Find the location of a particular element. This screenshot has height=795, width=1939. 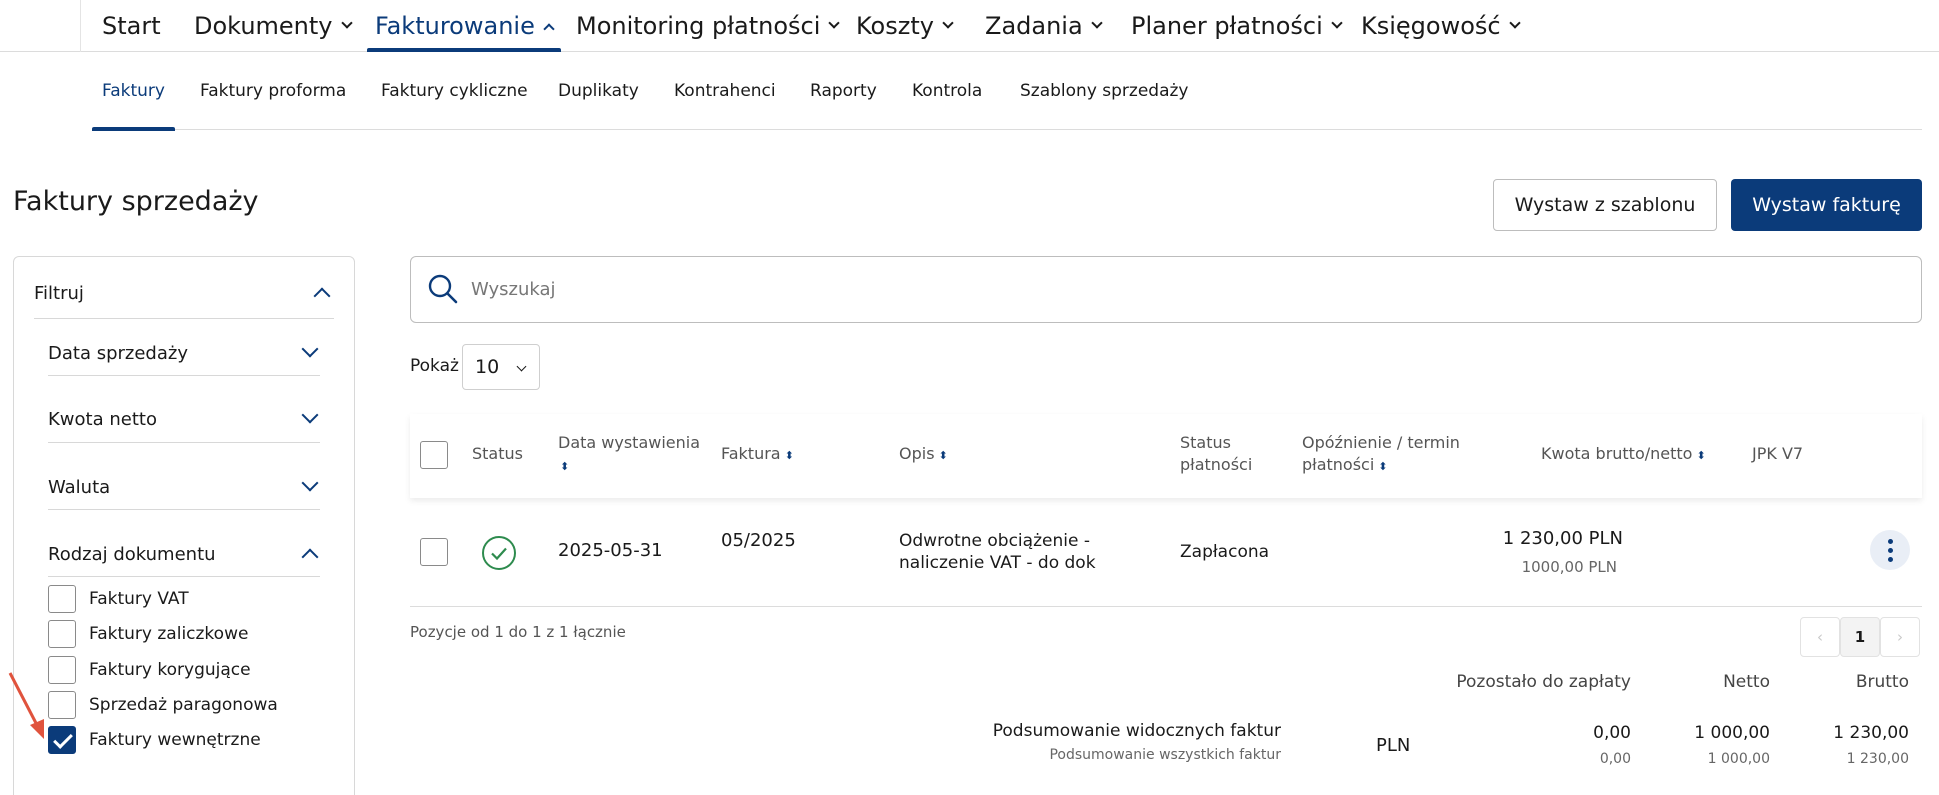

nav-item-ksiegowosc: Księgowość is located at coordinates (1441, 26).